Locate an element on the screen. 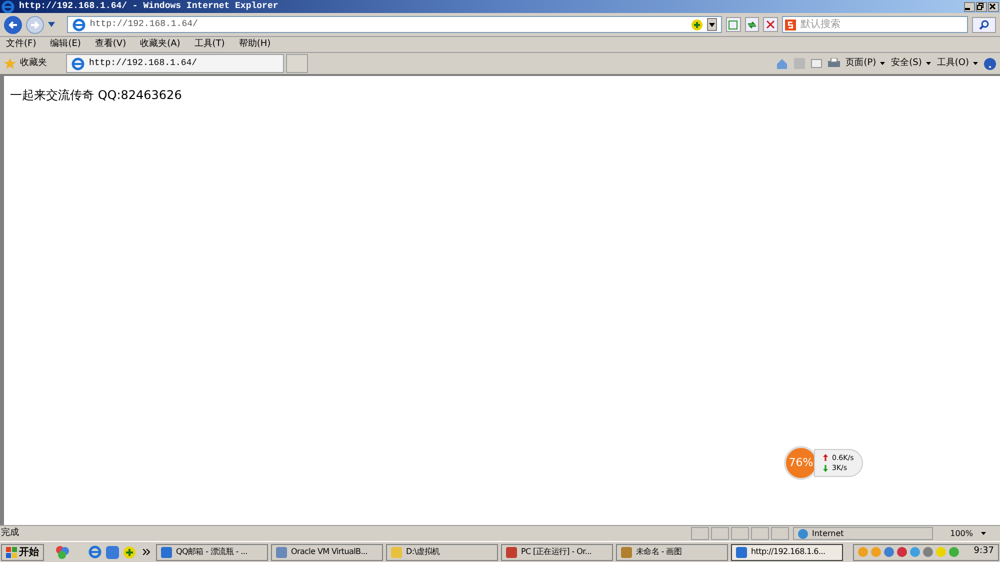 This screenshot has width=1000, height=562. printer-icon is located at coordinates (834, 63).